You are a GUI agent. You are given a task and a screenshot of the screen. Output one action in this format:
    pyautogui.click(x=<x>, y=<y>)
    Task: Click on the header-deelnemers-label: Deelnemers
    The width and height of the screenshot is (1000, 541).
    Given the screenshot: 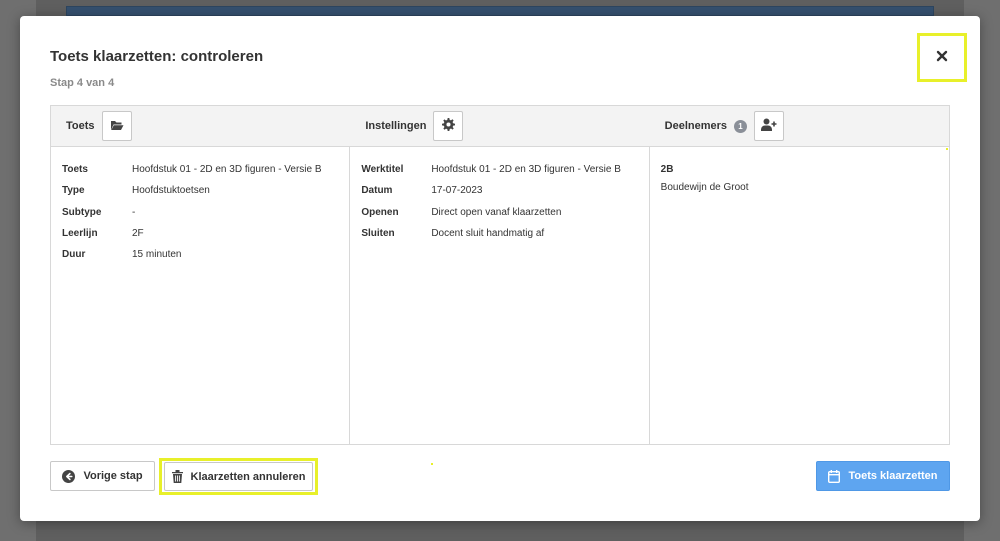 What is the action you would take?
    pyautogui.click(x=696, y=126)
    